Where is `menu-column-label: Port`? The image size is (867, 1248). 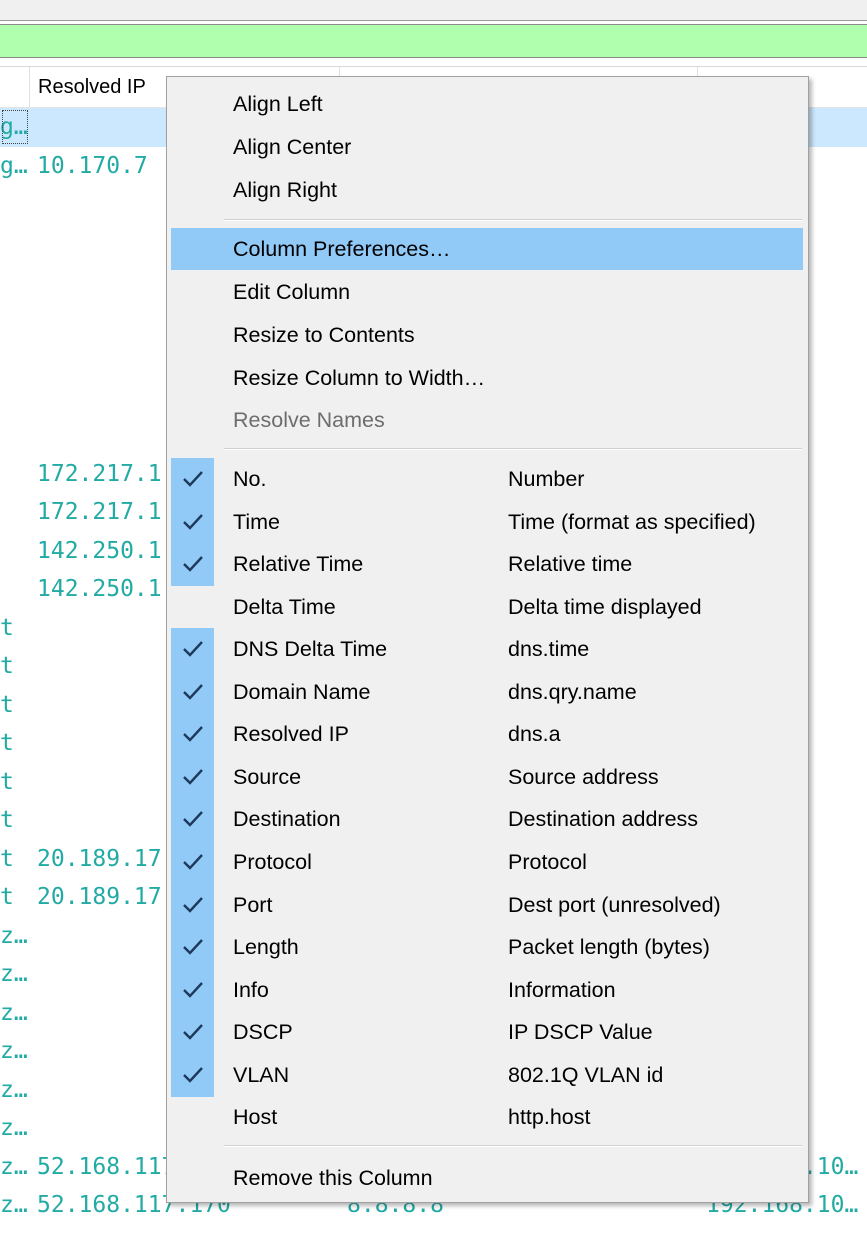 menu-column-label: Port is located at coordinates (253, 904).